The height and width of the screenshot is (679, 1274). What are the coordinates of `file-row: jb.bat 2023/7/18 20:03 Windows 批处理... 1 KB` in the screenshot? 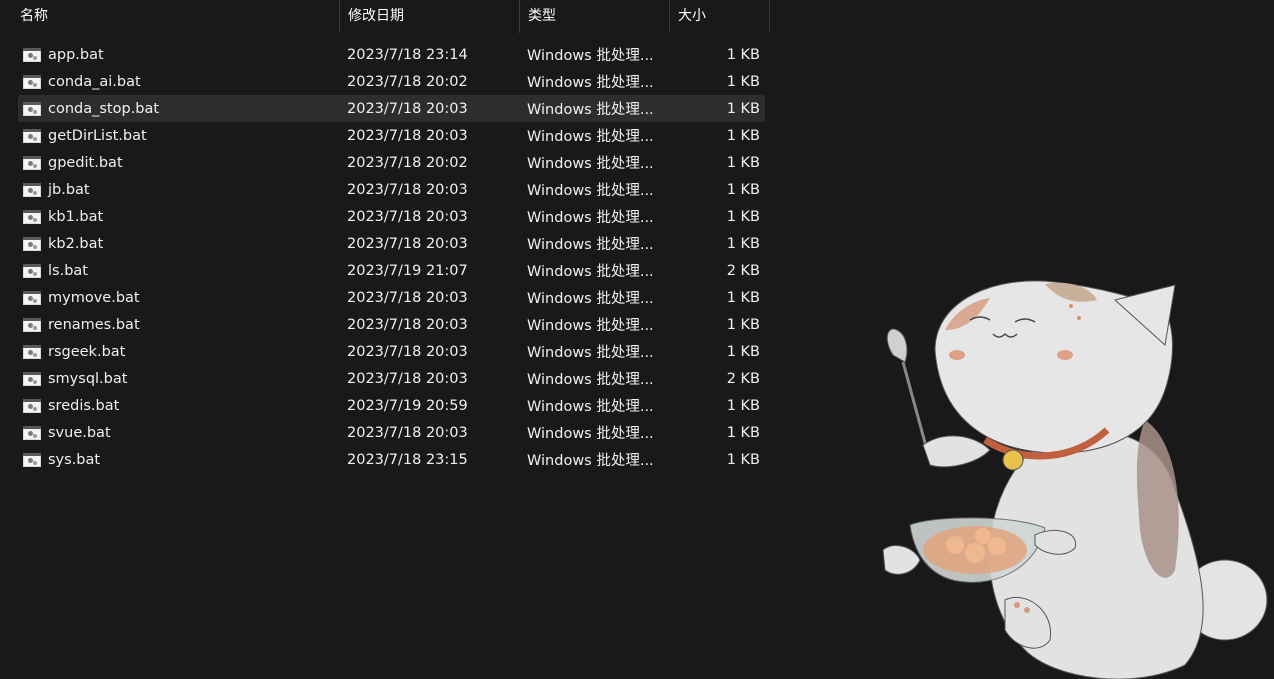 It's located at (391, 189).